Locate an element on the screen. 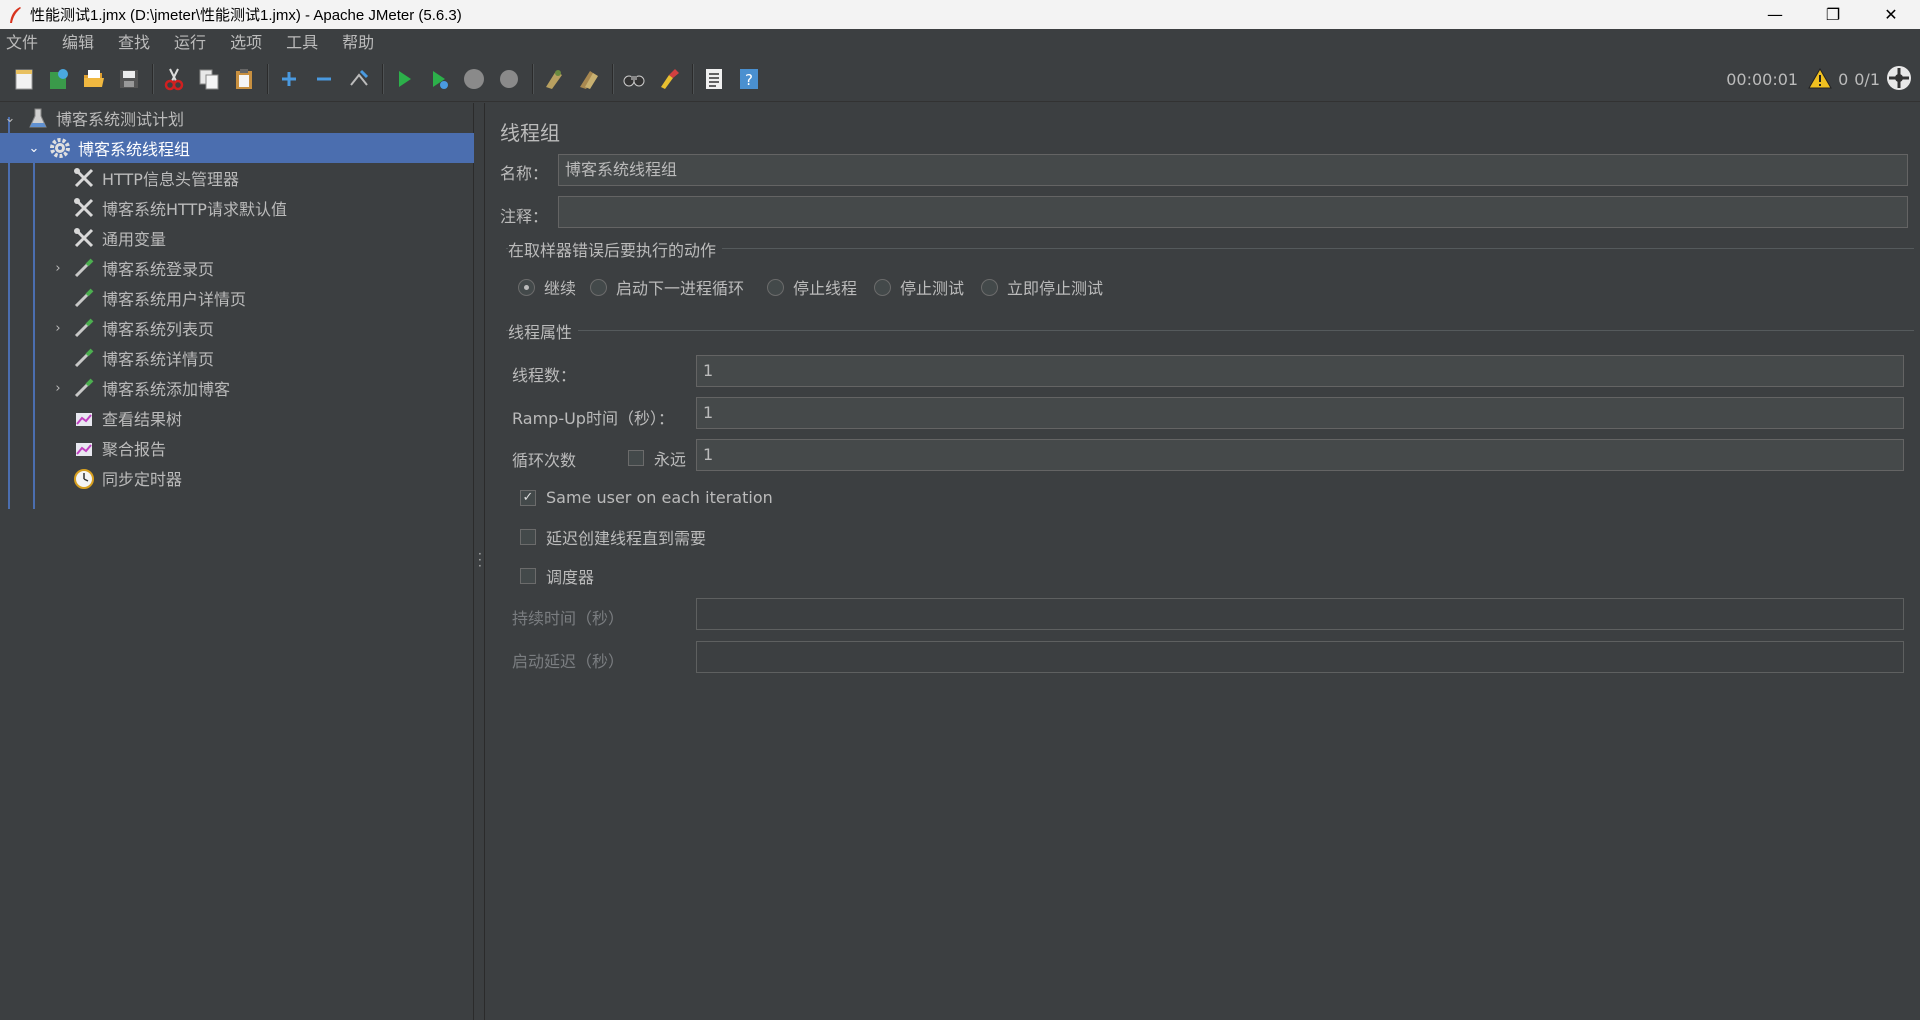 The width and height of the screenshot is (1920, 1020). tree-item-thread-group: ⌄ 博客系统线程组 is located at coordinates (237, 148).